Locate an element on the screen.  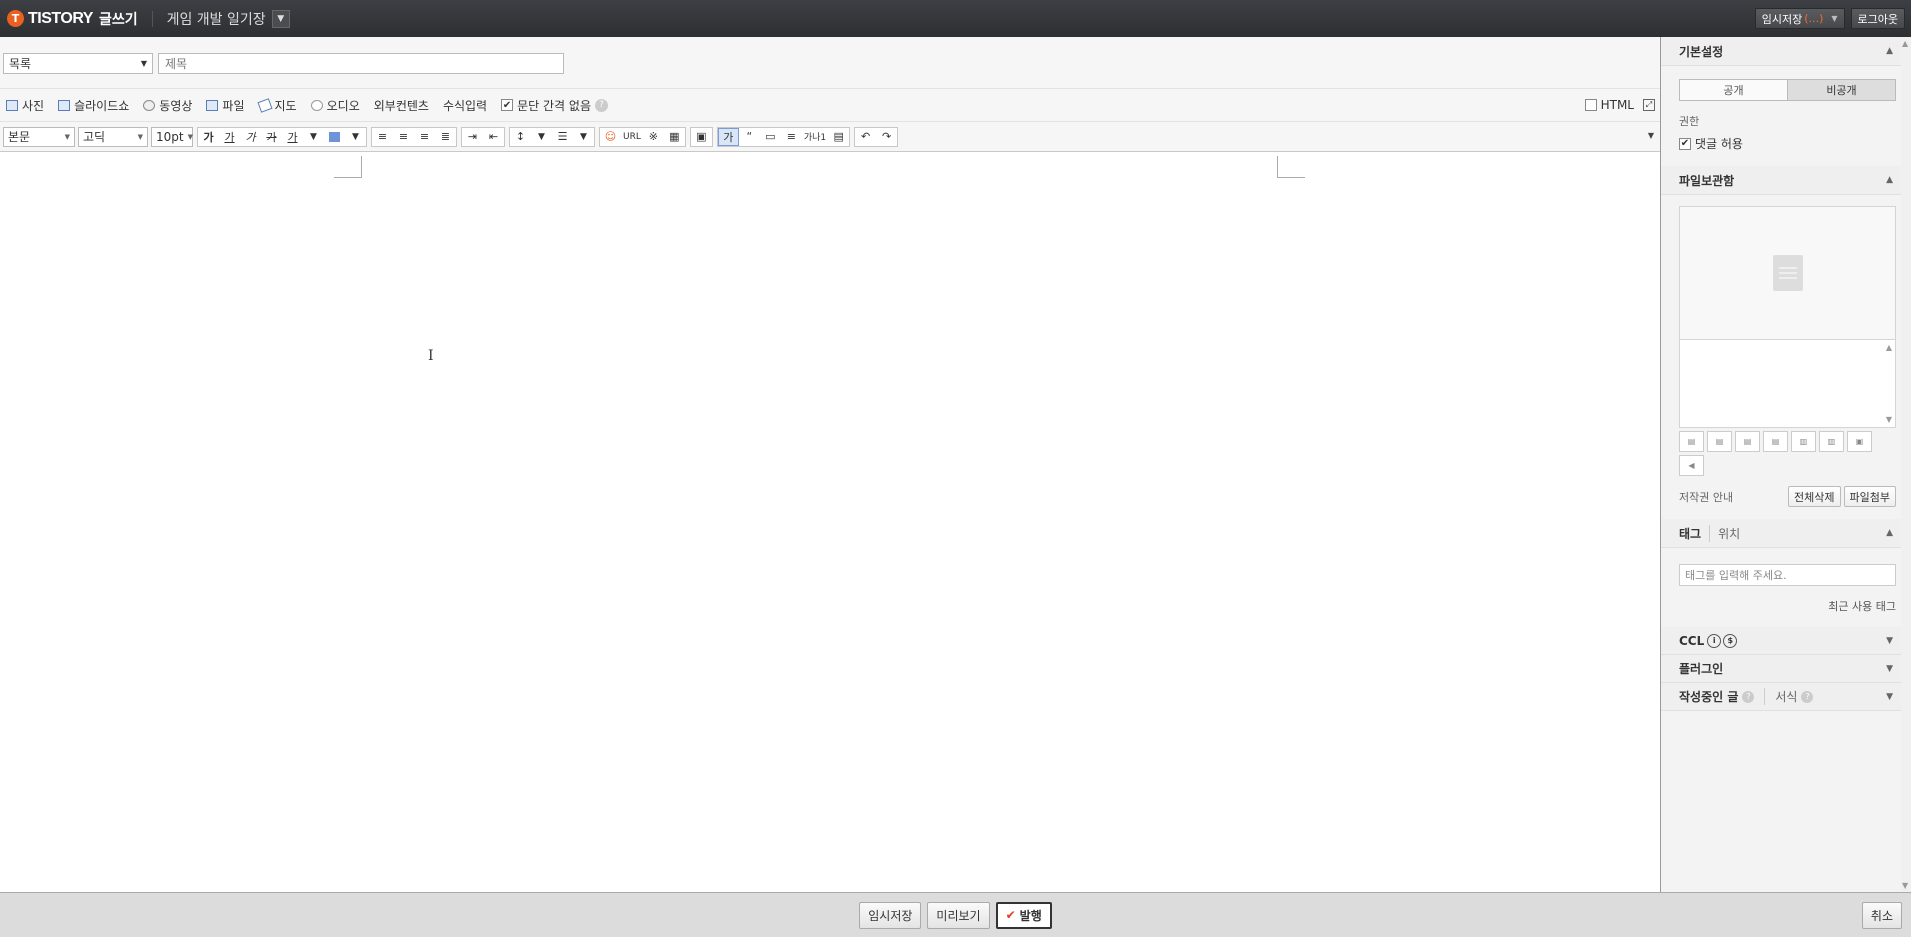
recent-tags-link: 최근 사용 태그 is located at coordinates (1778, 606).